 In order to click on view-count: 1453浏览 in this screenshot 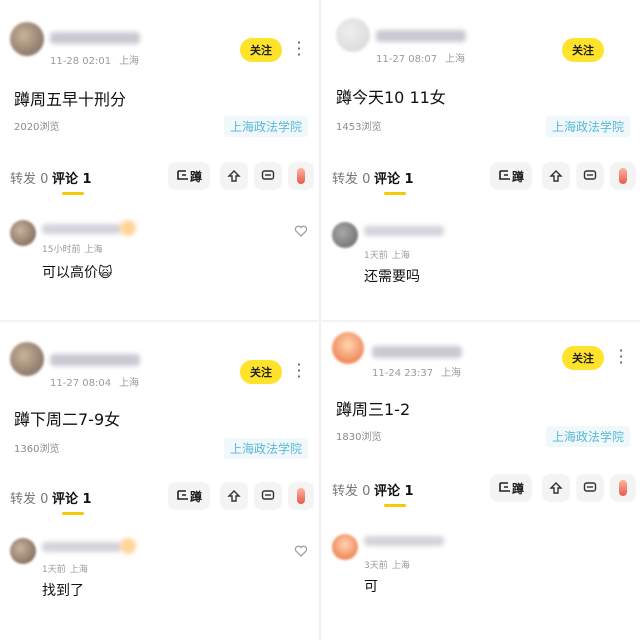, I will do `click(359, 127)`.